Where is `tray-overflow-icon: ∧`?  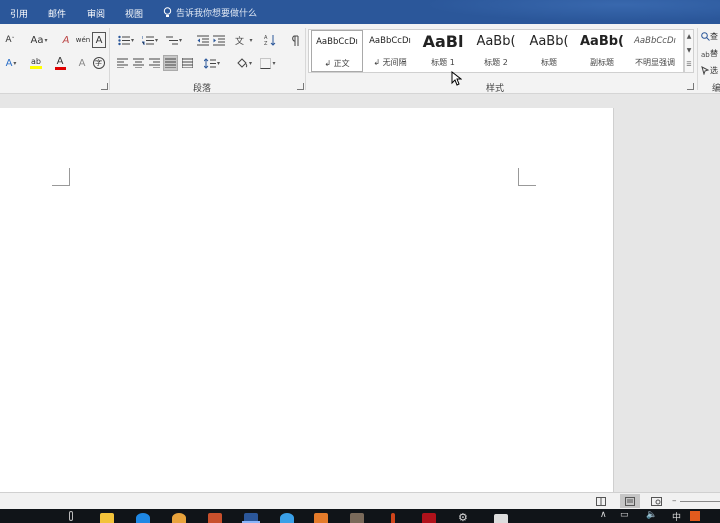
tray-overflow-icon: ∧ is located at coordinates (603, 515).